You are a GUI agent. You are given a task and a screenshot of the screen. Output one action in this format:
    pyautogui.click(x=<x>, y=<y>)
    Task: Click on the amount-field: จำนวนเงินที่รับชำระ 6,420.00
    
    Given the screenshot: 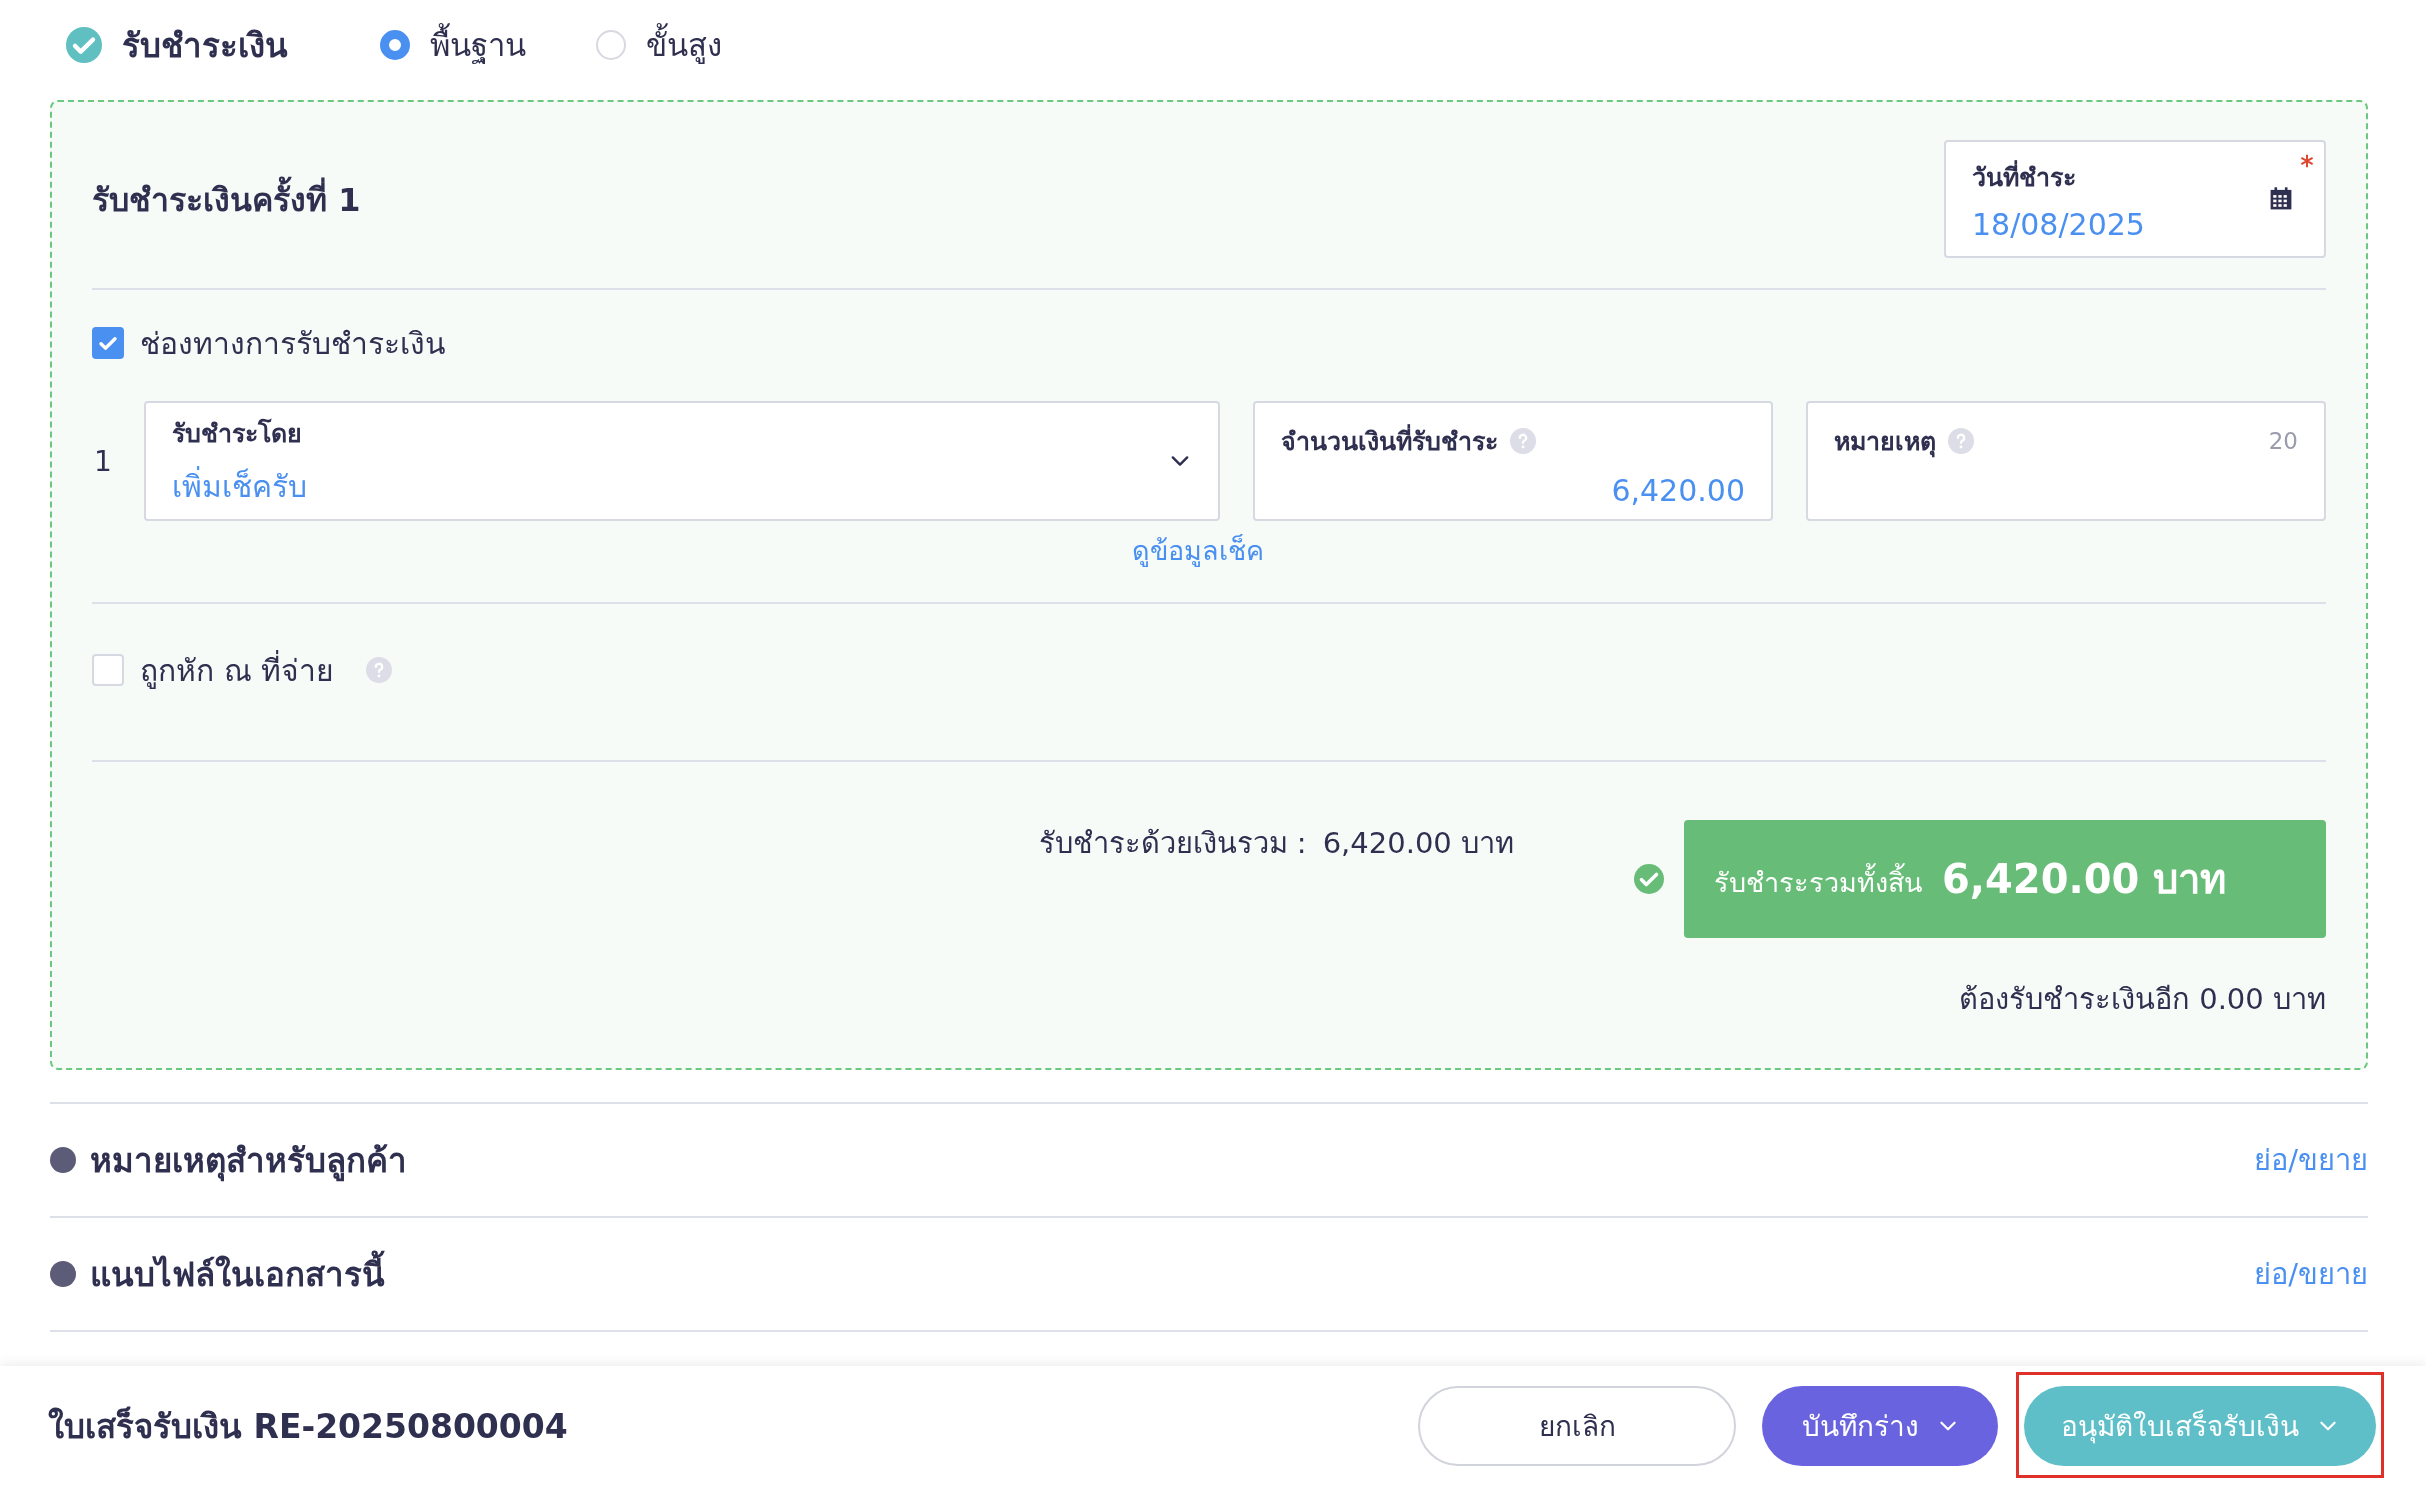 What is the action you would take?
    pyautogui.click(x=1513, y=461)
    